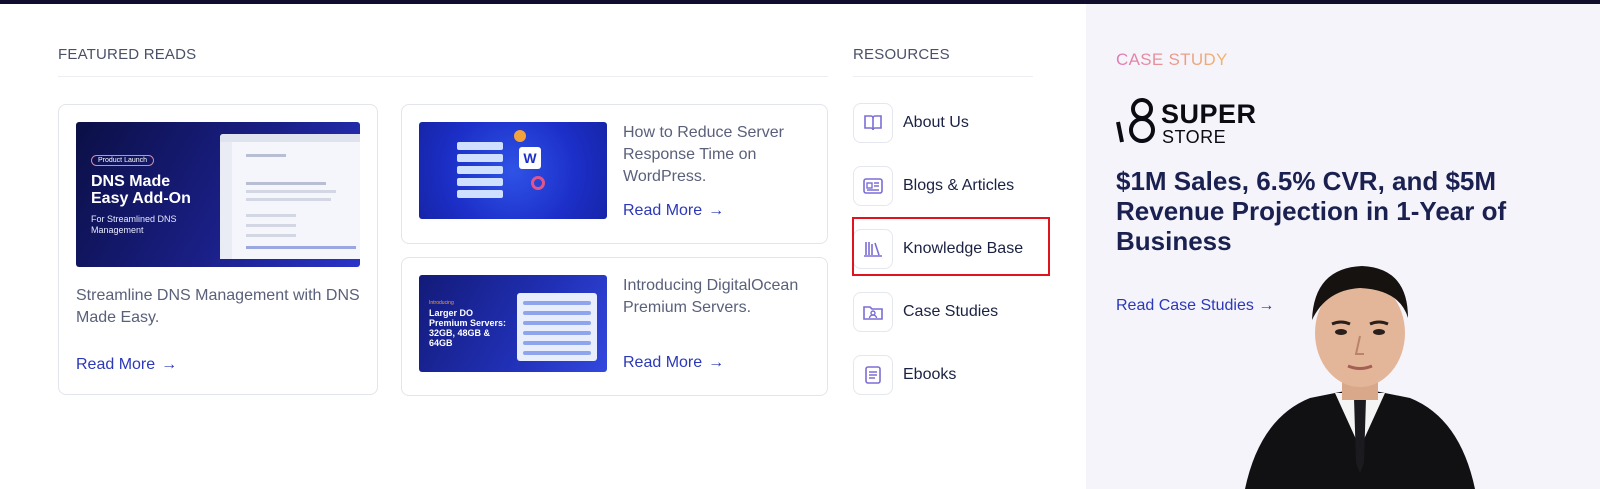 The height and width of the screenshot is (489, 1600). Describe the element at coordinates (873, 123) in the screenshot. I see `book-open-icon` at that location.